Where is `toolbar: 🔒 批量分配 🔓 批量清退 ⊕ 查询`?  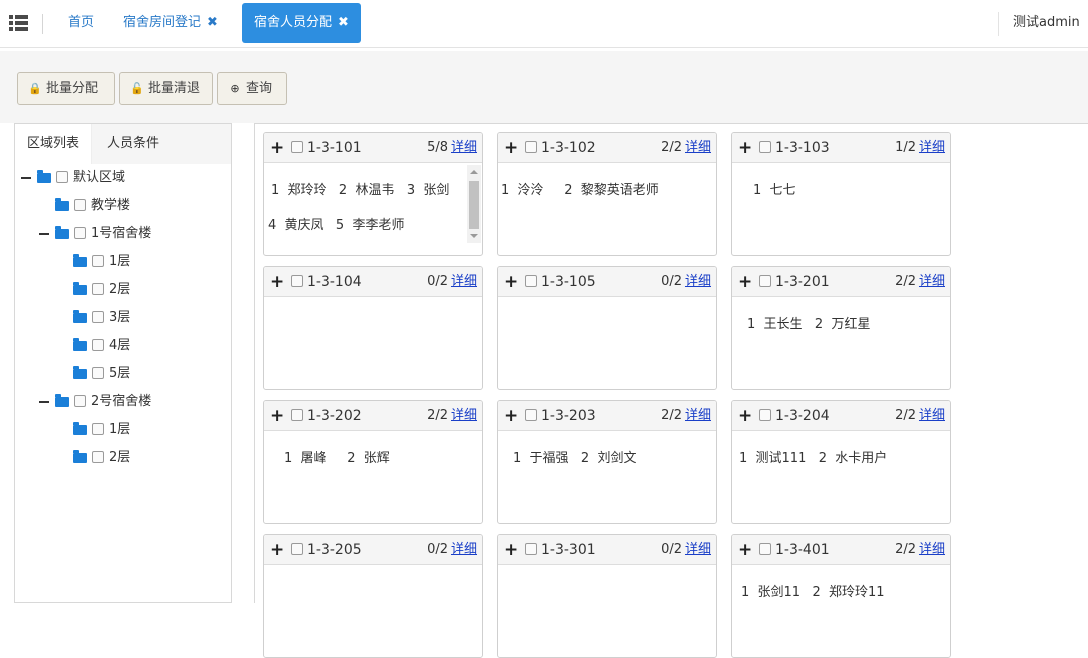 toolbar: 🔒 批量分配 🔓 批量清退 ⊕ 查询 is located at coordinates (544, 87).